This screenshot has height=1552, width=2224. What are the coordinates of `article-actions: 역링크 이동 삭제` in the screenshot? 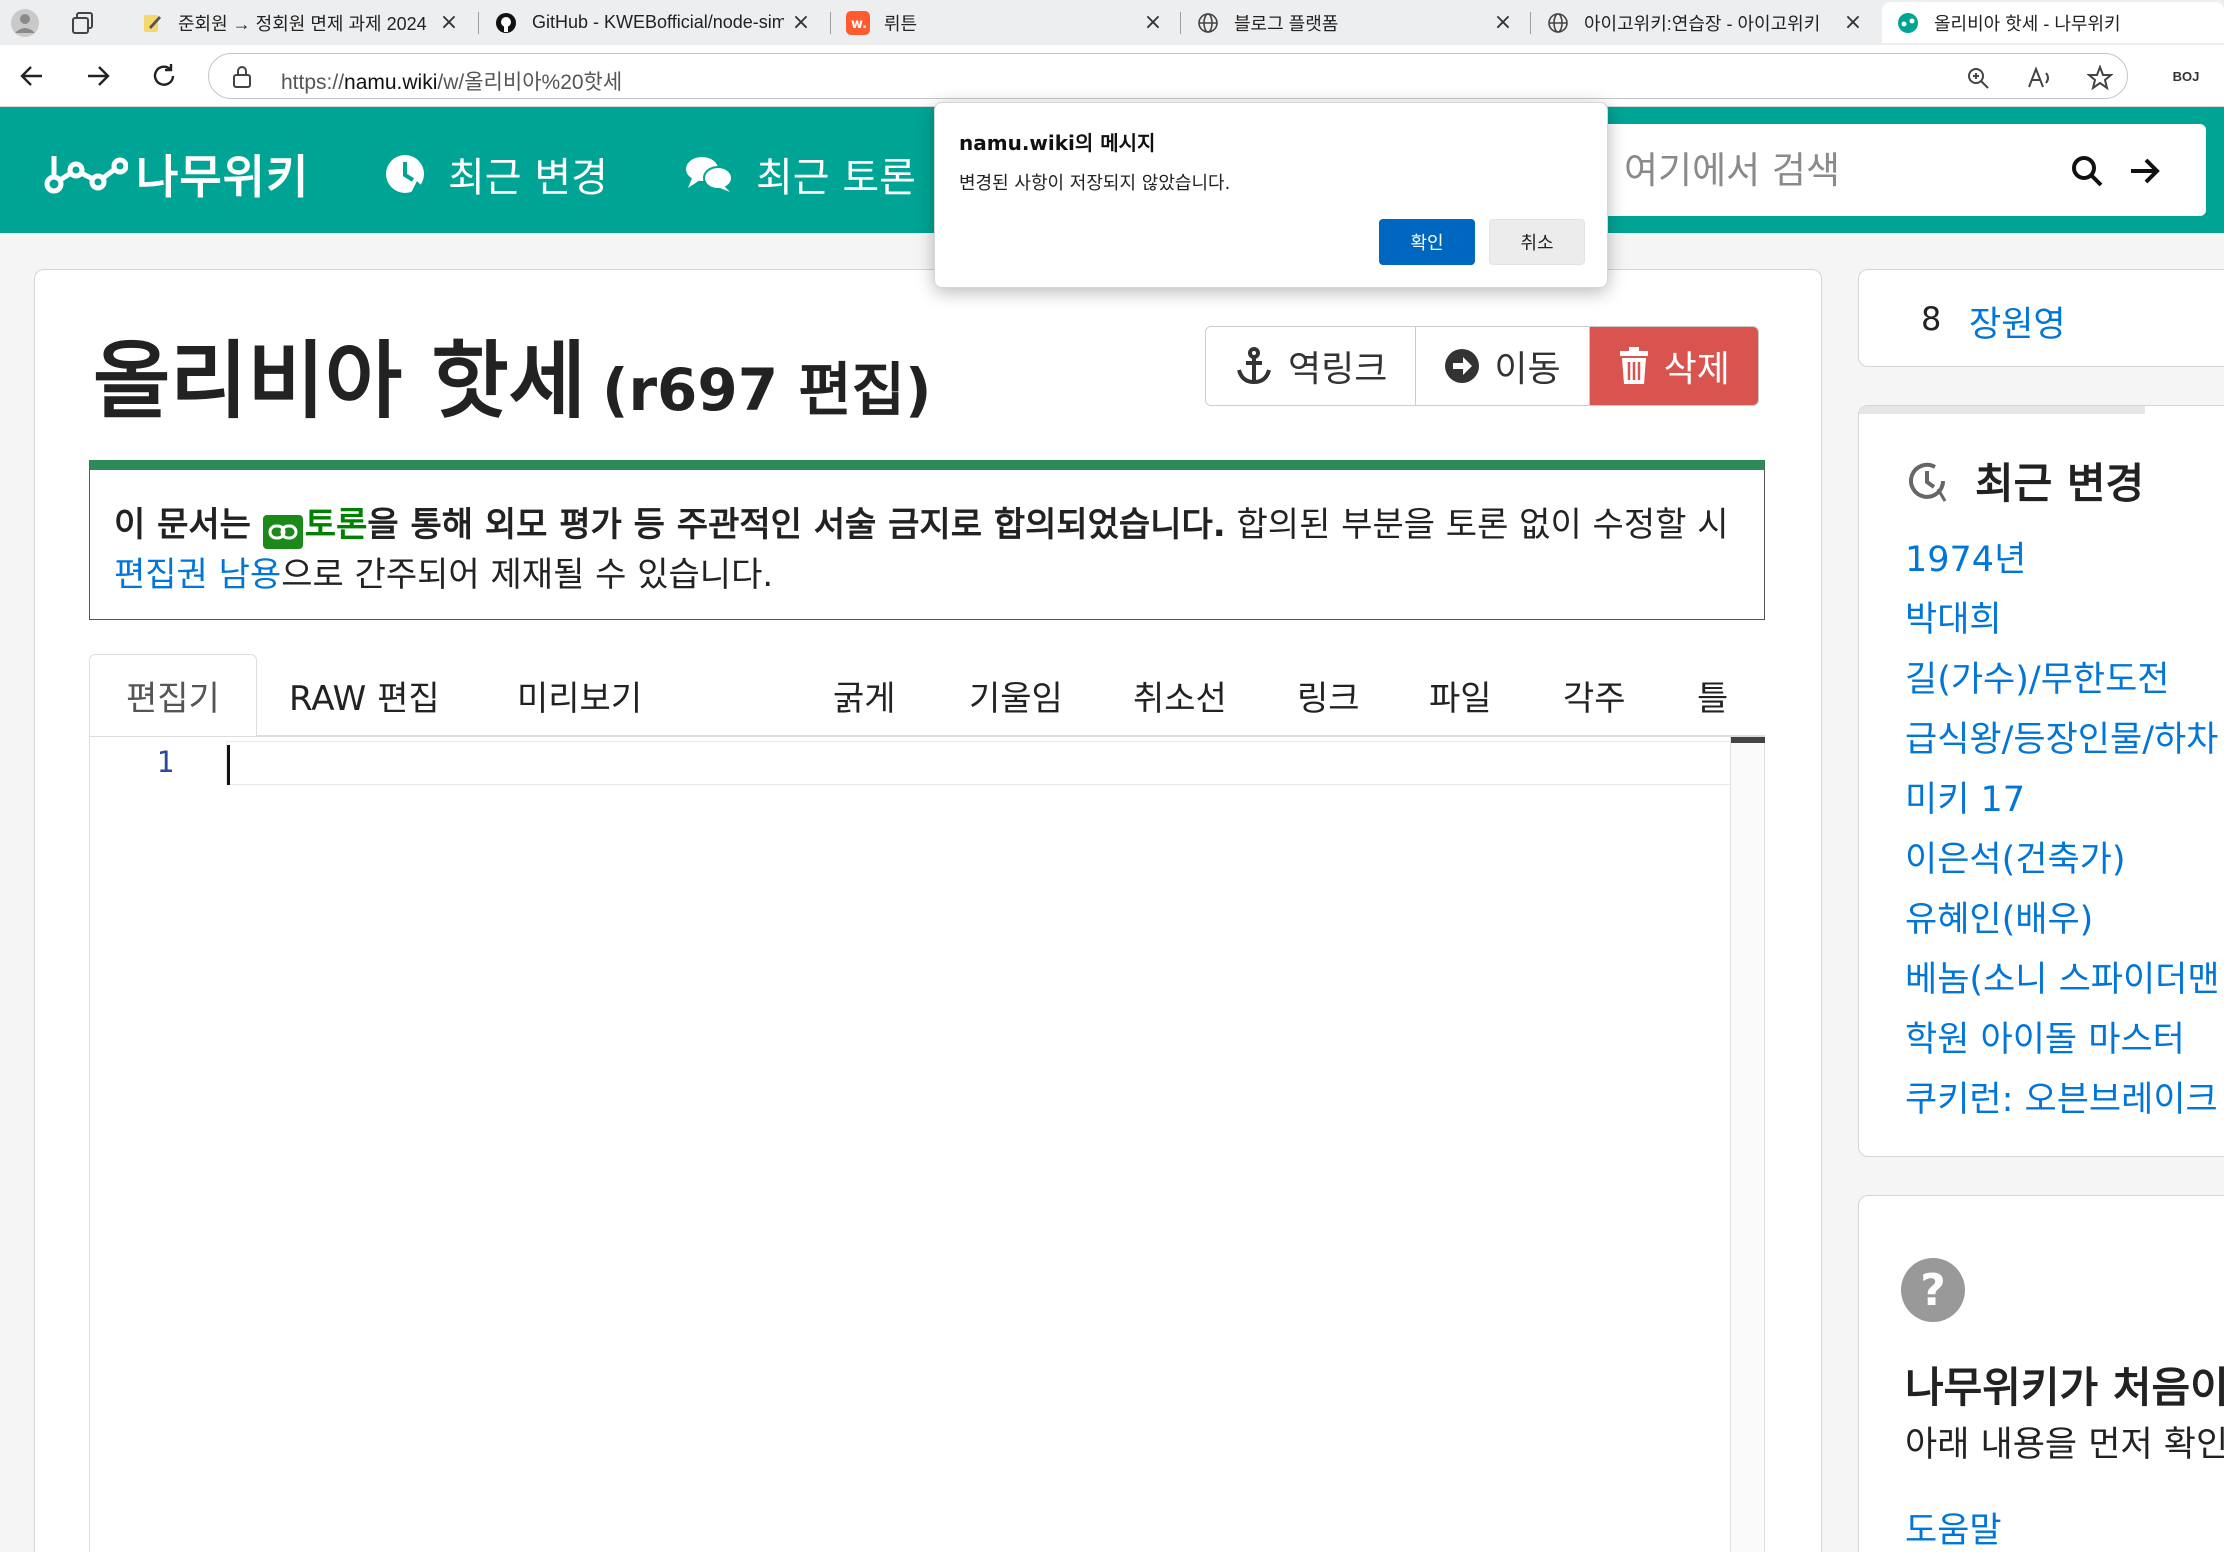 It's located at (1482, 366).